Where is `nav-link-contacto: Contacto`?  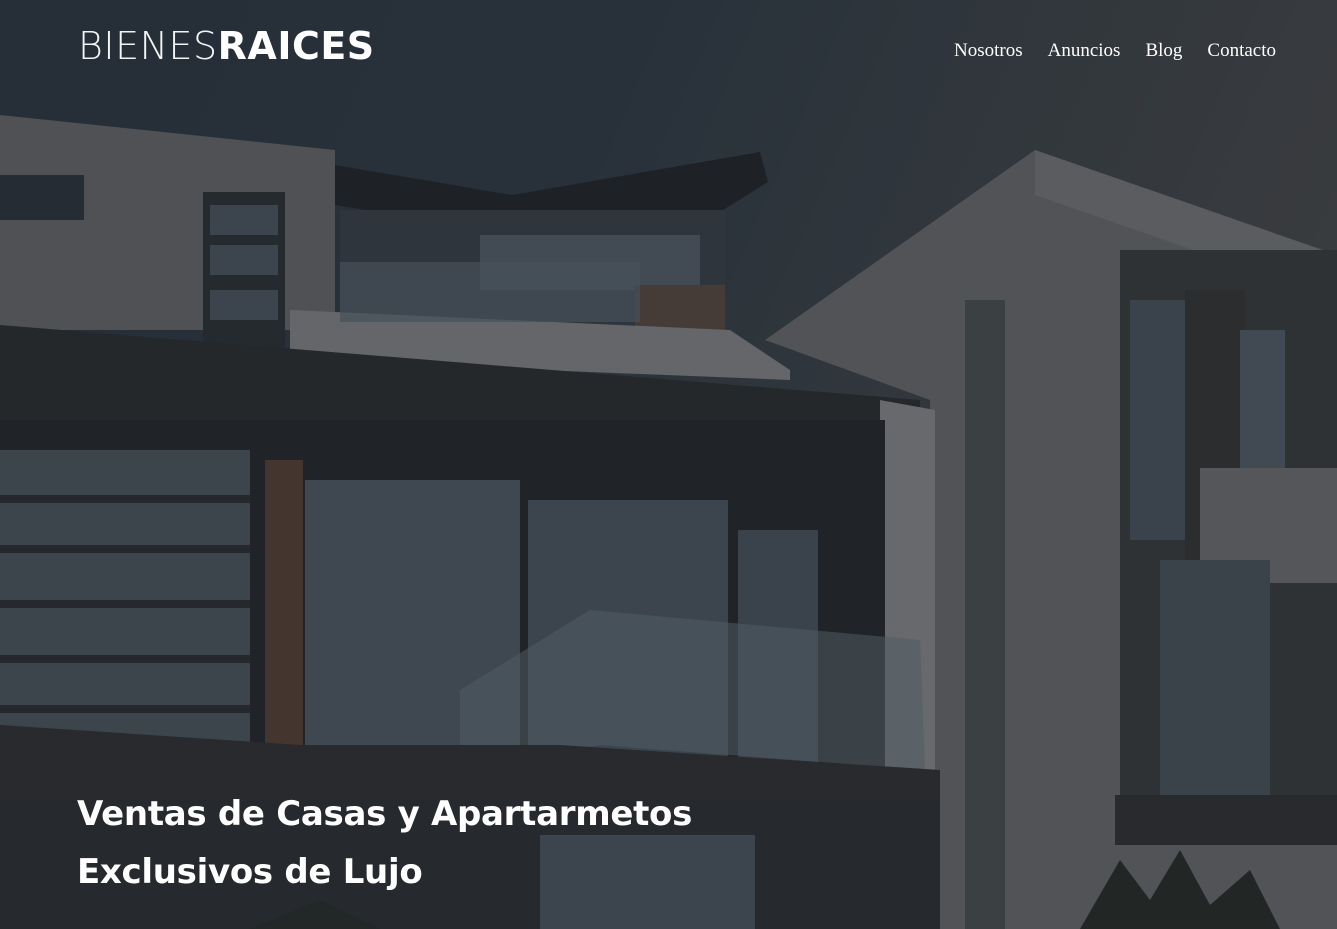 nav-link-contacto: Contacto is located at coordinates (1241, 51).